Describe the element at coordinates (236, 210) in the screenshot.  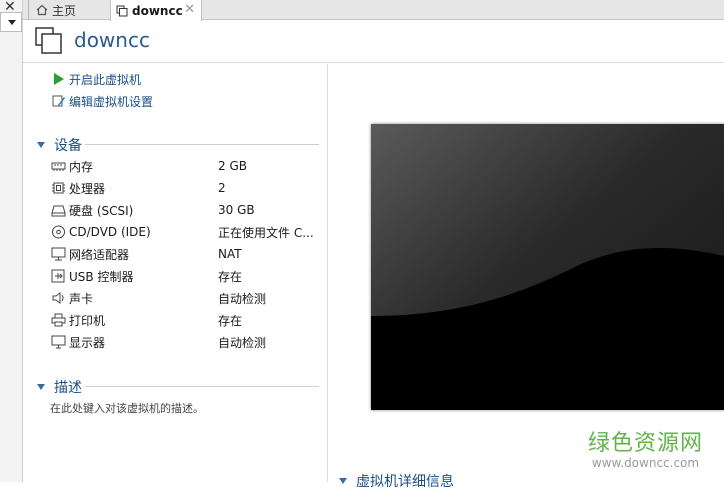
I see `device-value: 30 GB` at that location.